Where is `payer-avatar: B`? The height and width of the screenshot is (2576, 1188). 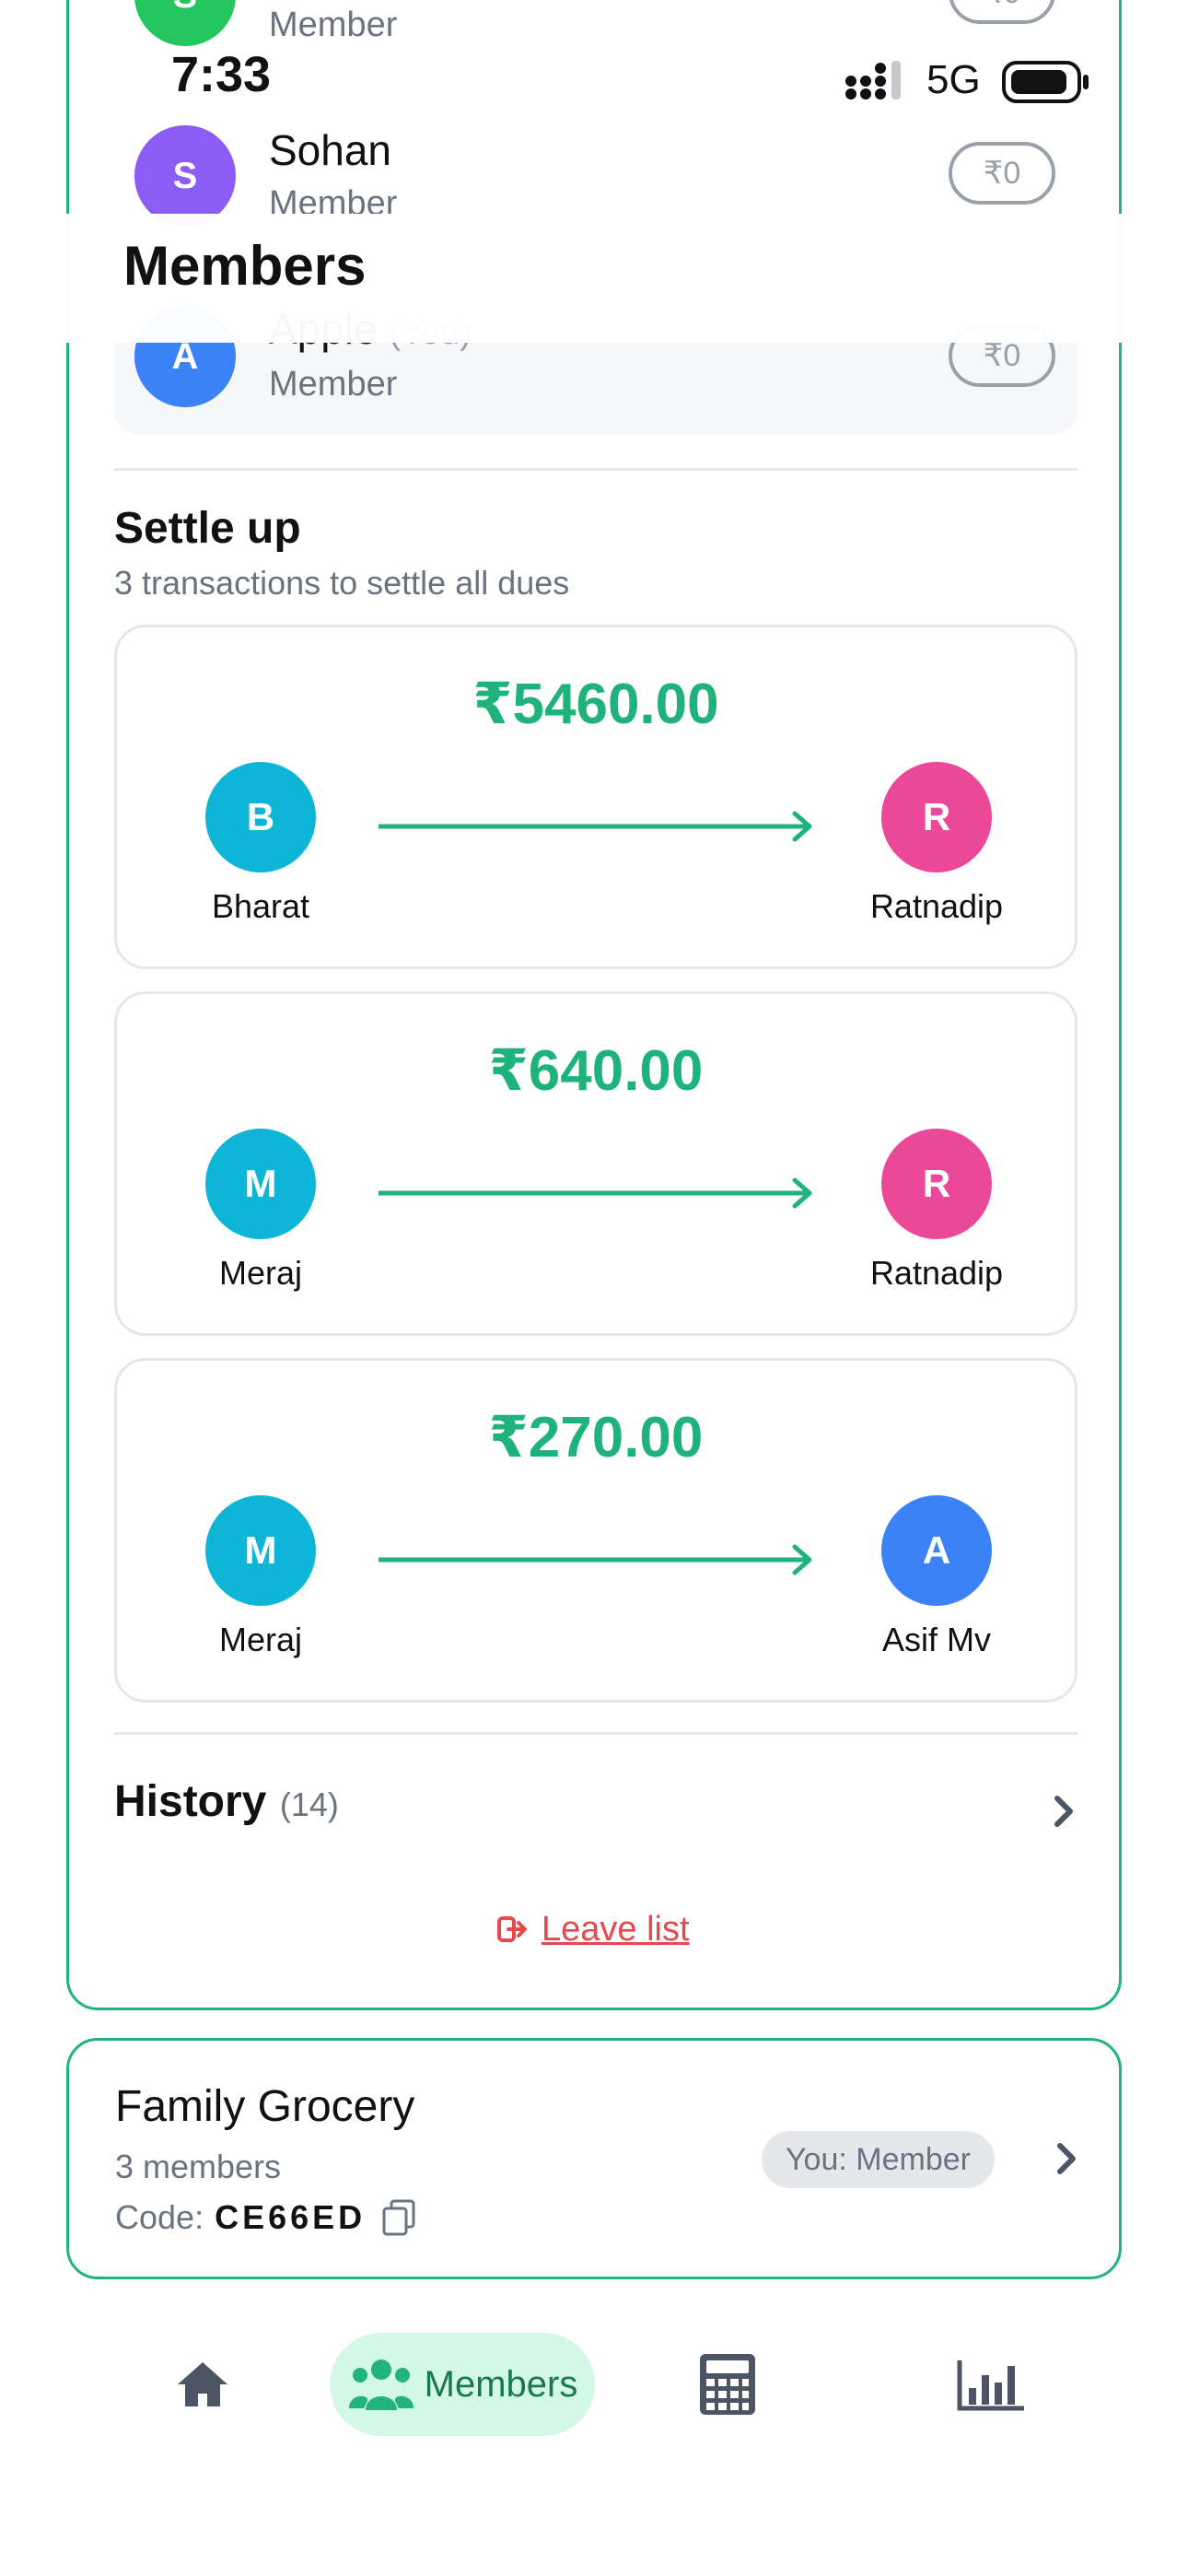 payer-avatar: B is located at coordinates (260, 817).